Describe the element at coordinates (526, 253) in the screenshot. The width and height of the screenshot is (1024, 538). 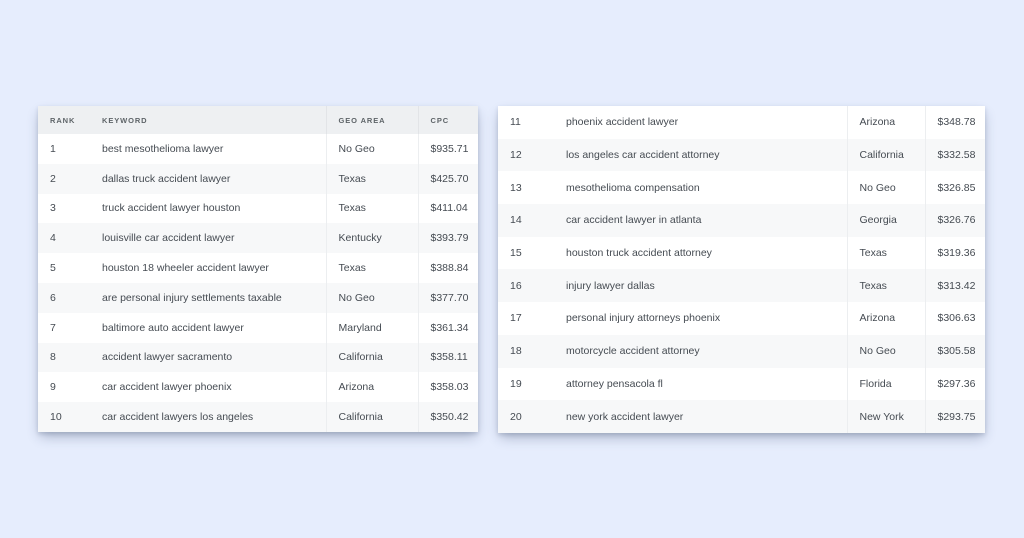
I see `cell-rank: 15` at that location.